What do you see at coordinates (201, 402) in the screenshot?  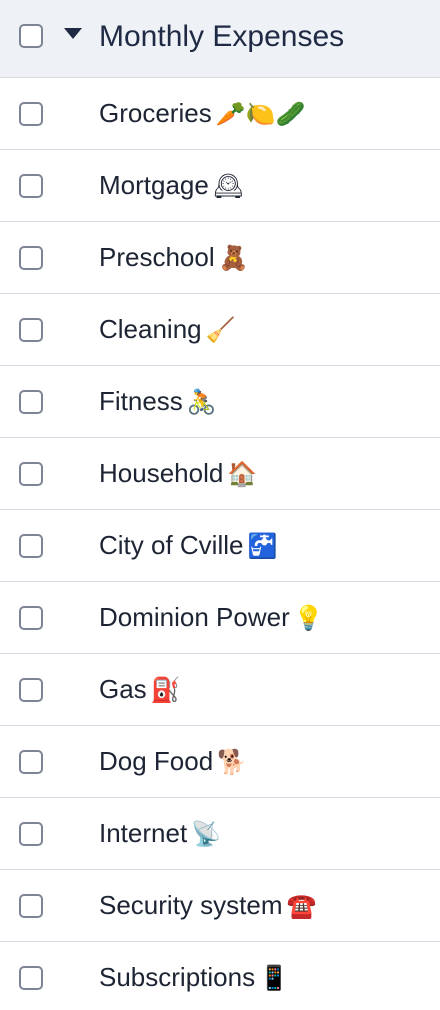 I see `cyclist-emoji-icon: 🚴` at bounding box center [201, 402].